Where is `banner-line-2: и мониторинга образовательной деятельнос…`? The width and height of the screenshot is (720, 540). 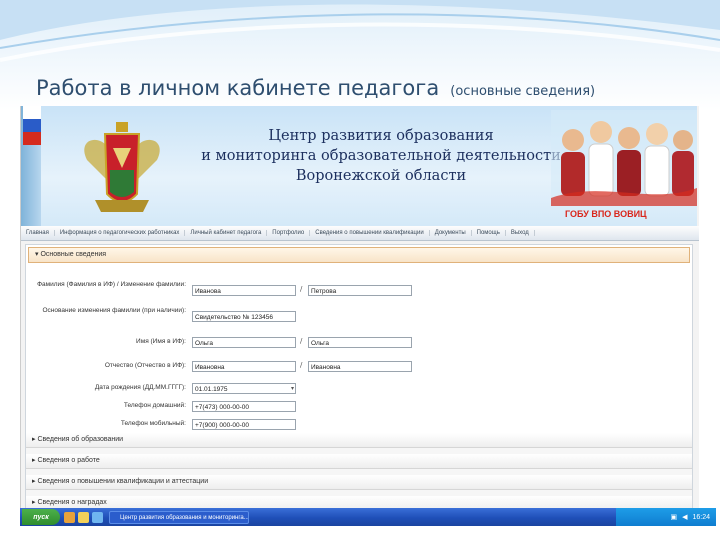
banner-line-2: и мониторинга образовательной деятельнос… is located at coordinates (381, 156).